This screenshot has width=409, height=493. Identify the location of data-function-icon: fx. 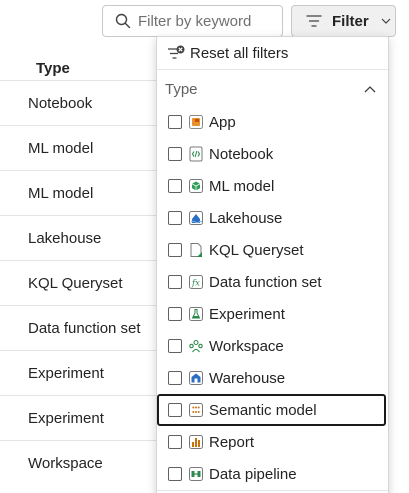
(196, 282).